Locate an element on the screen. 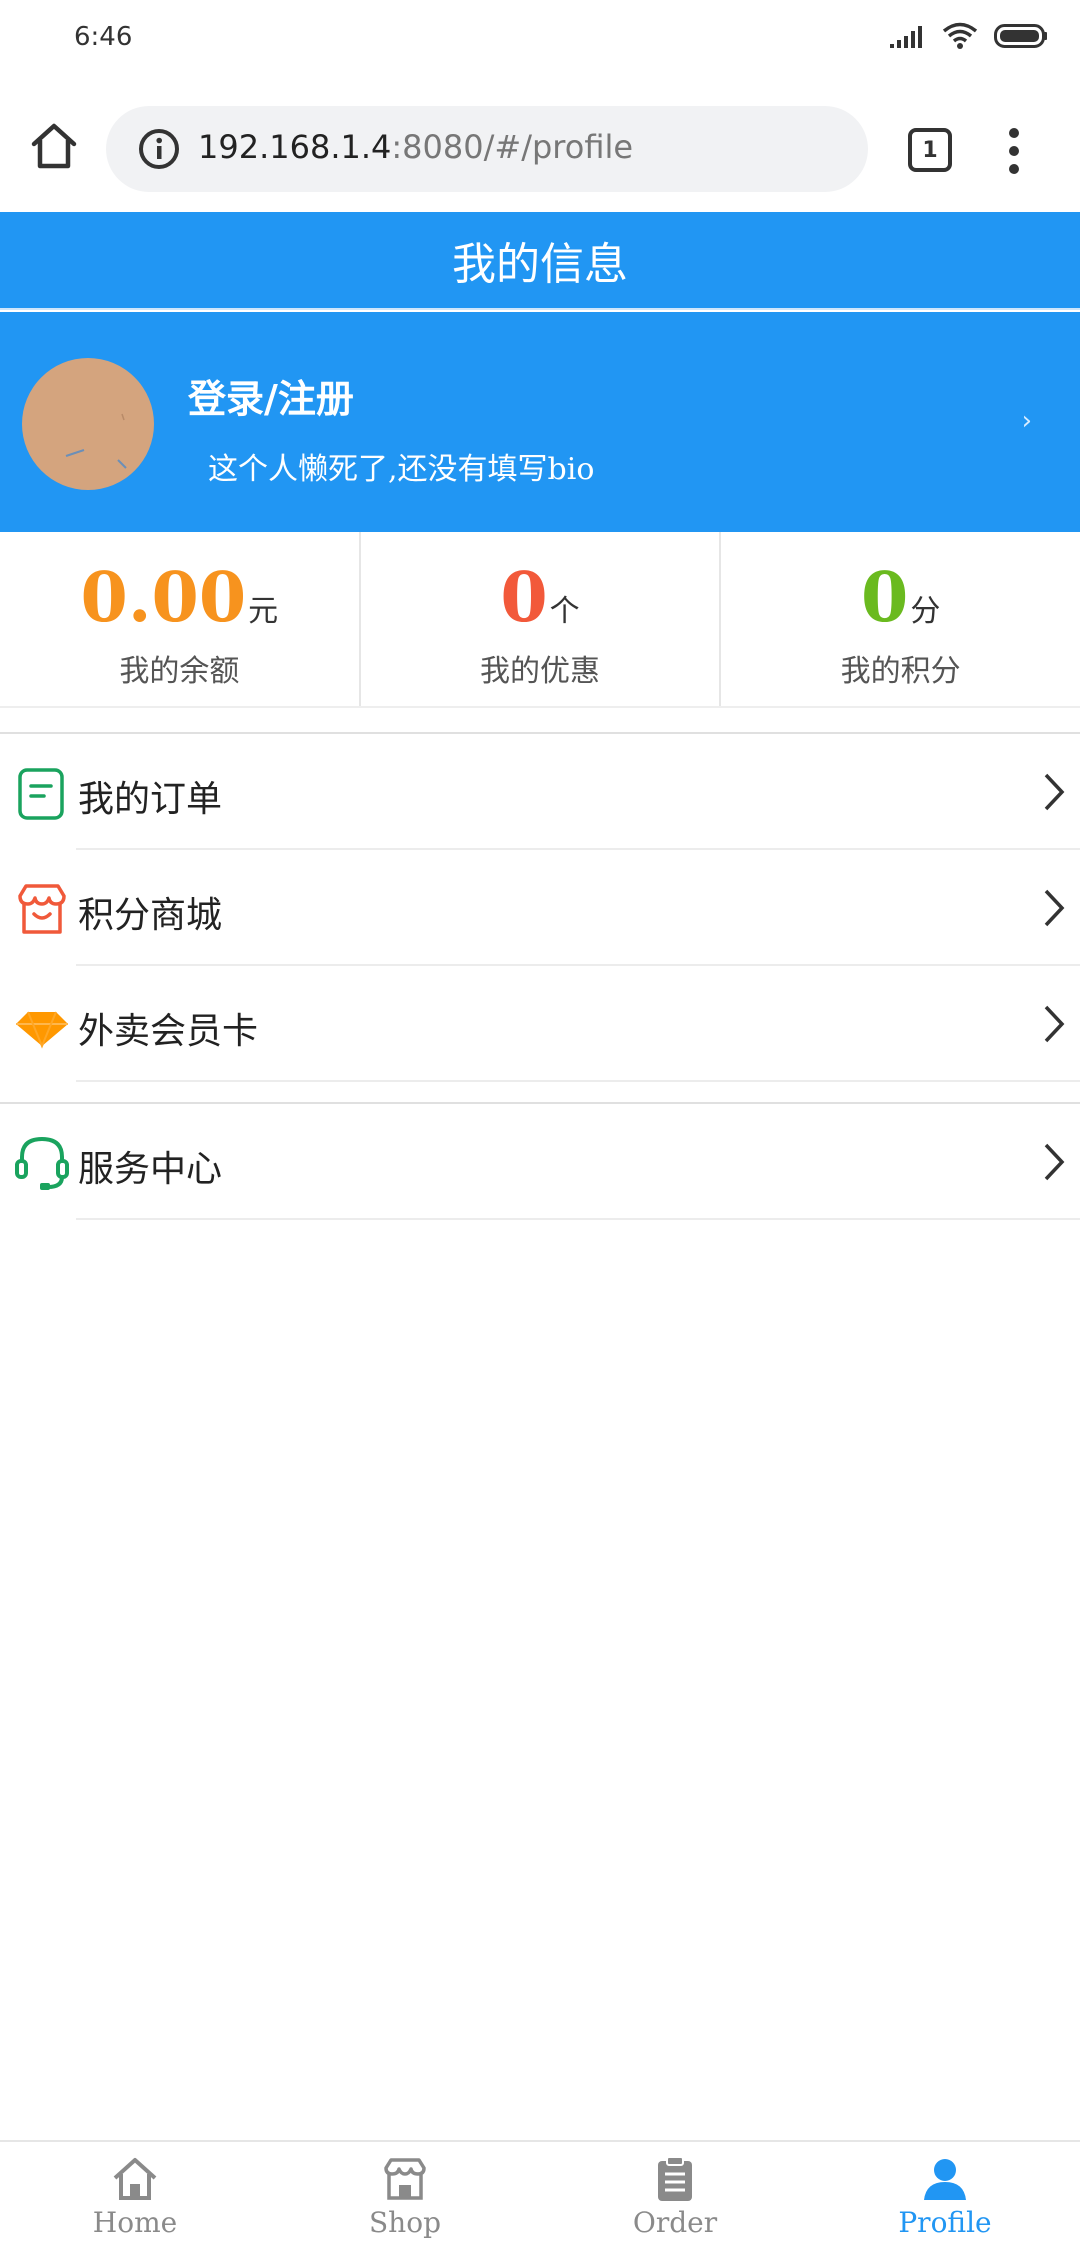  nav-order: Order is located at coordinates (675, 2195).